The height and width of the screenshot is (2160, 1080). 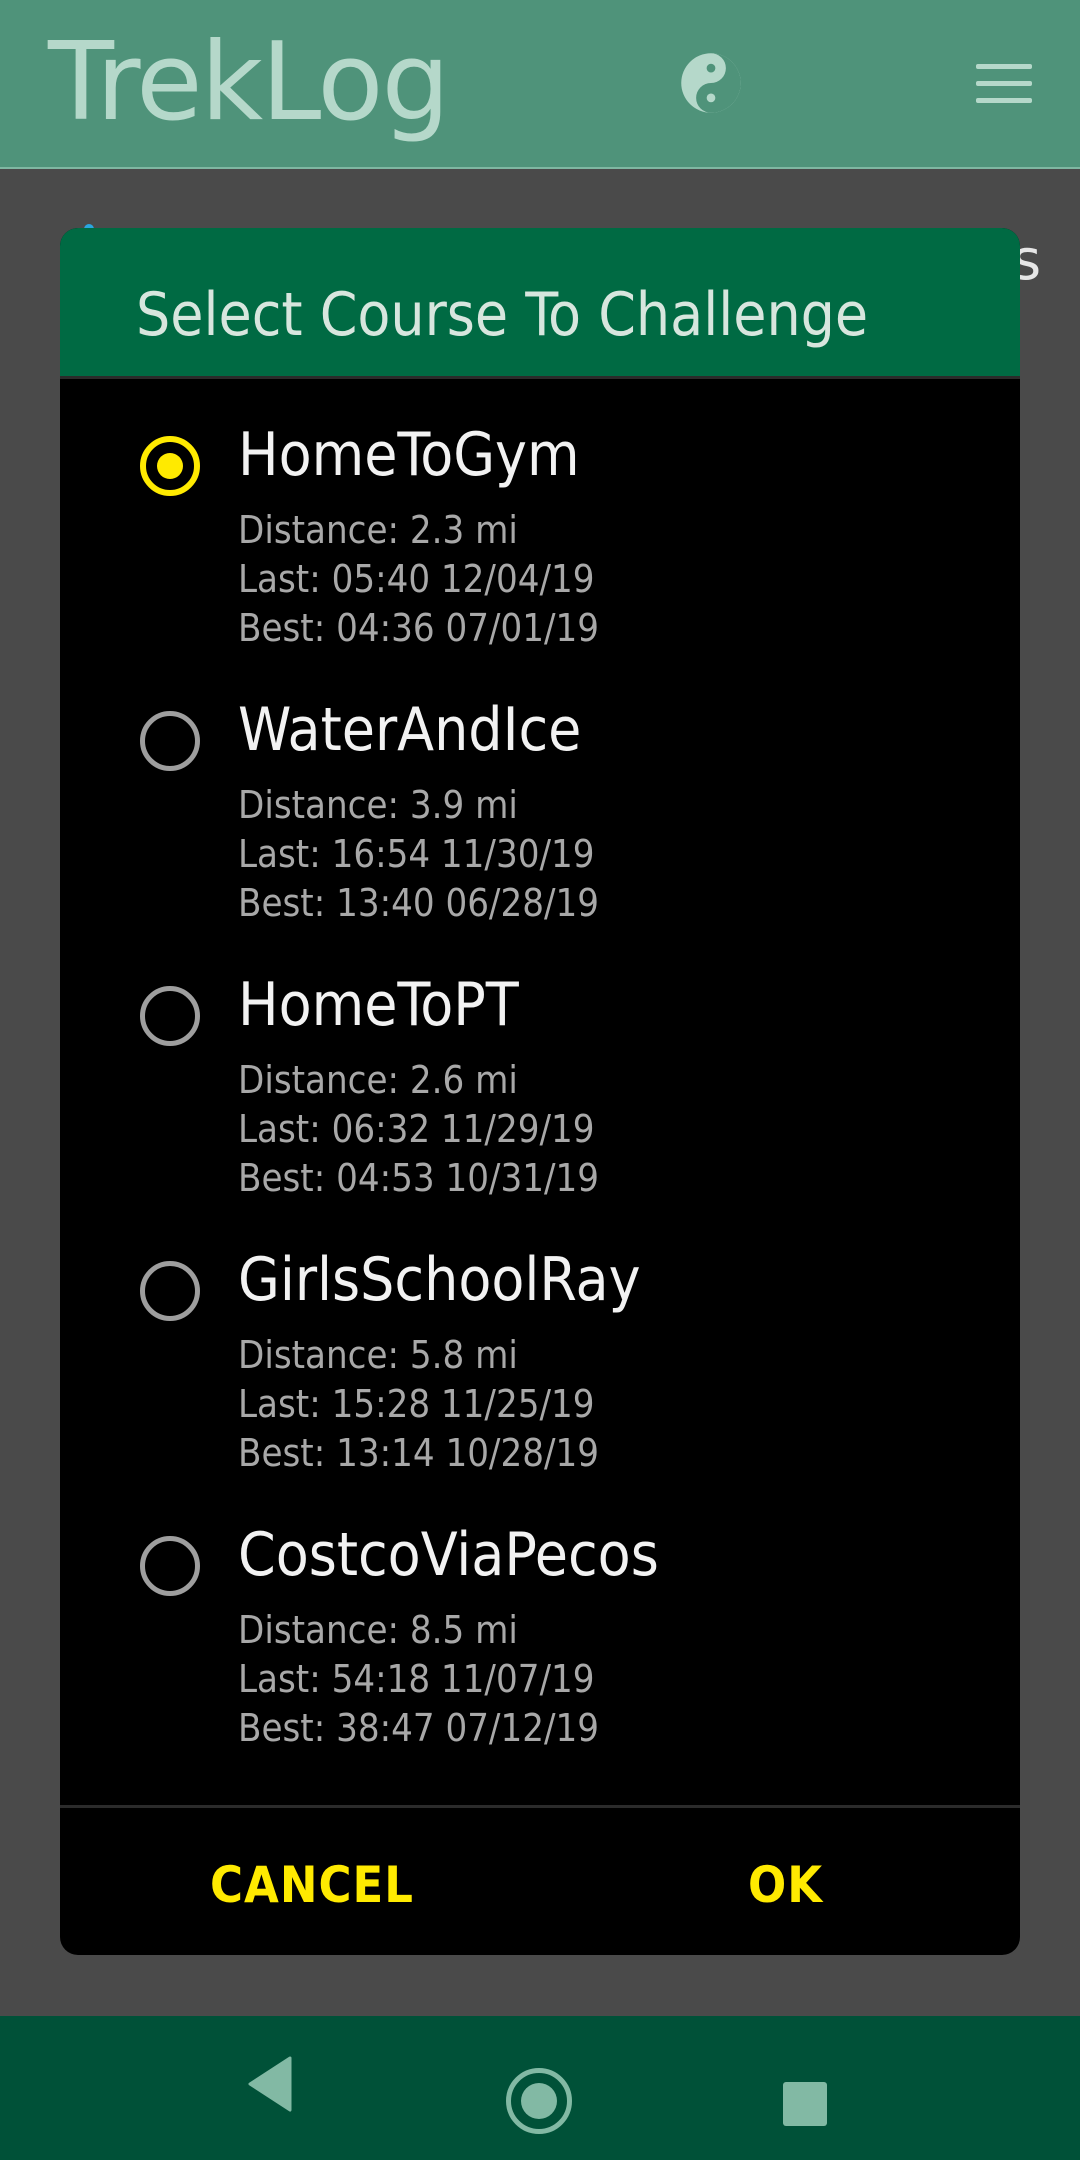 I want to click on dialog-header: Select Course To Challenge, so click(x=540, y=303).